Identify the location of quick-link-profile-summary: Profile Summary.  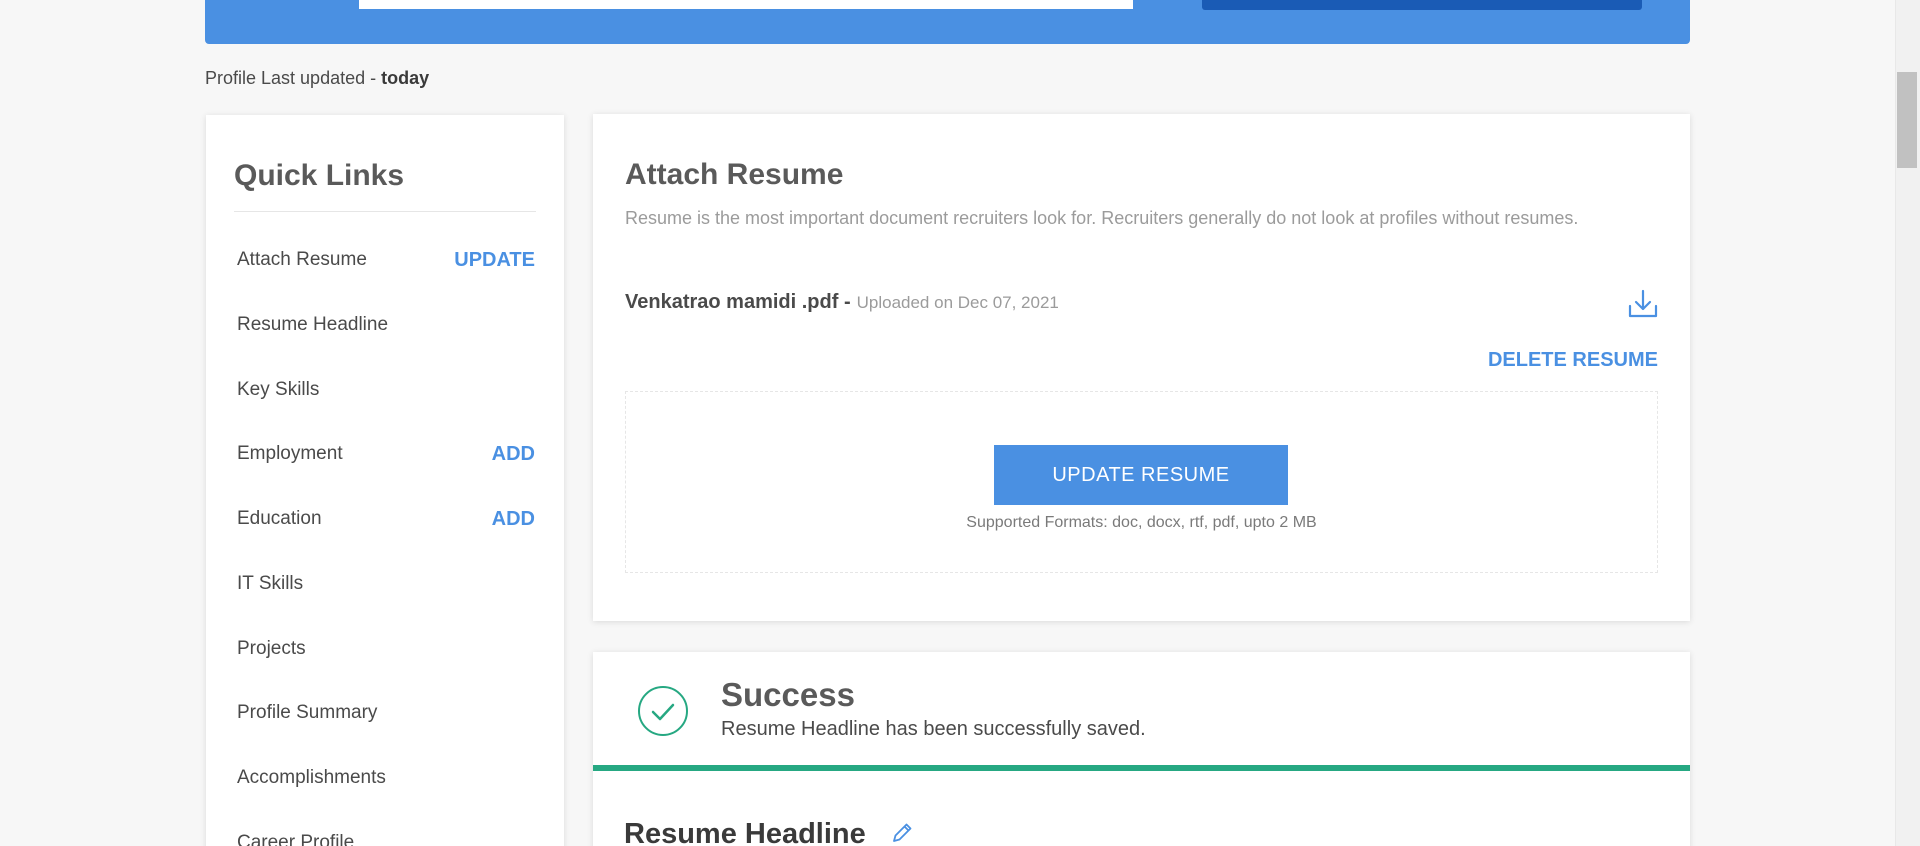
(386, 713).